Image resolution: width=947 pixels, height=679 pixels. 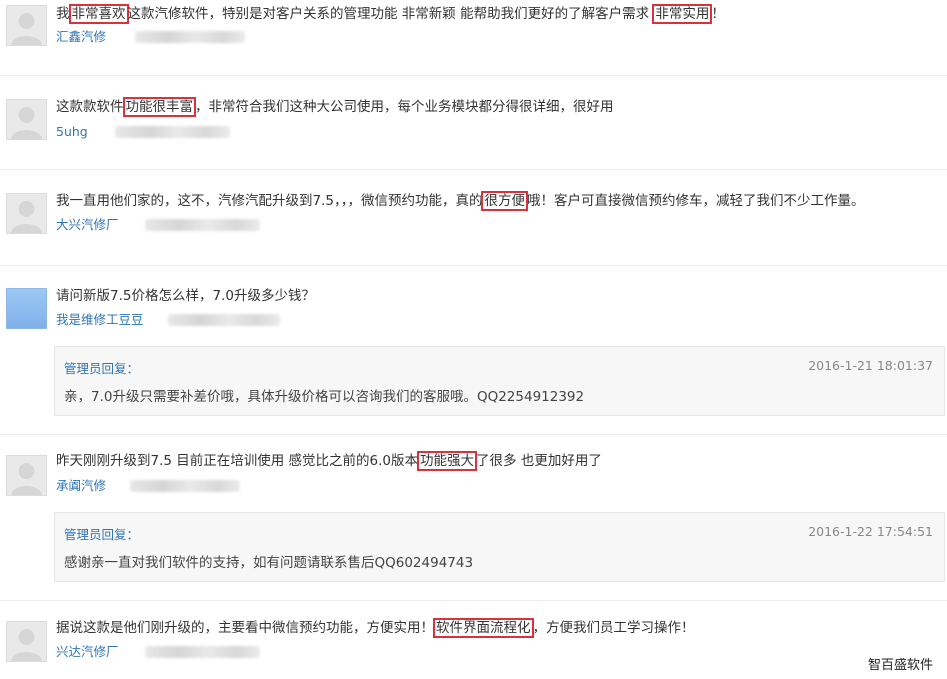 I want to click on admin-reply-text: 感谢亲一直对我们软件的支持，如有问题请联系售后QQ602494743, so click(x=269, y=563).